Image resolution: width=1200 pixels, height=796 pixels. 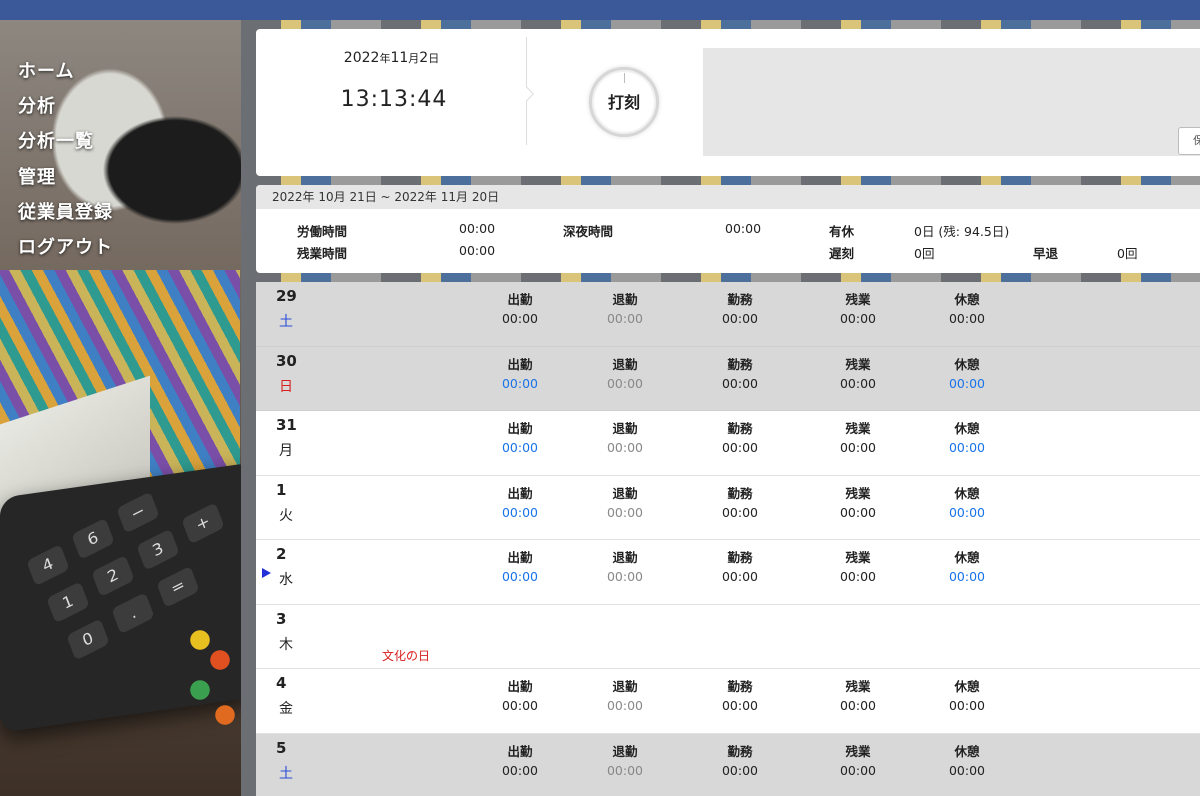 What do you see at coordinates (477, 228) in the screenshot?
I see `labor-time-value: 00:00` at bounding box center [477, 228].